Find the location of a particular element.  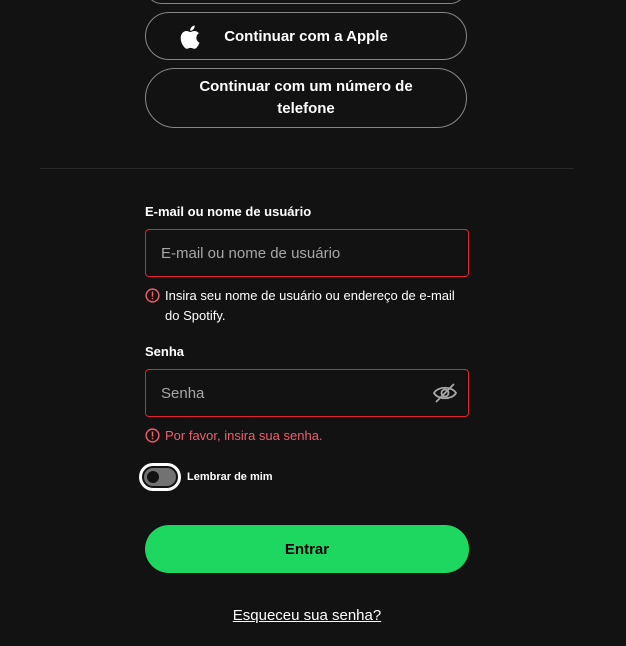

password-error: Por favor, insira sua senha. is located at coordinates (310, 436).